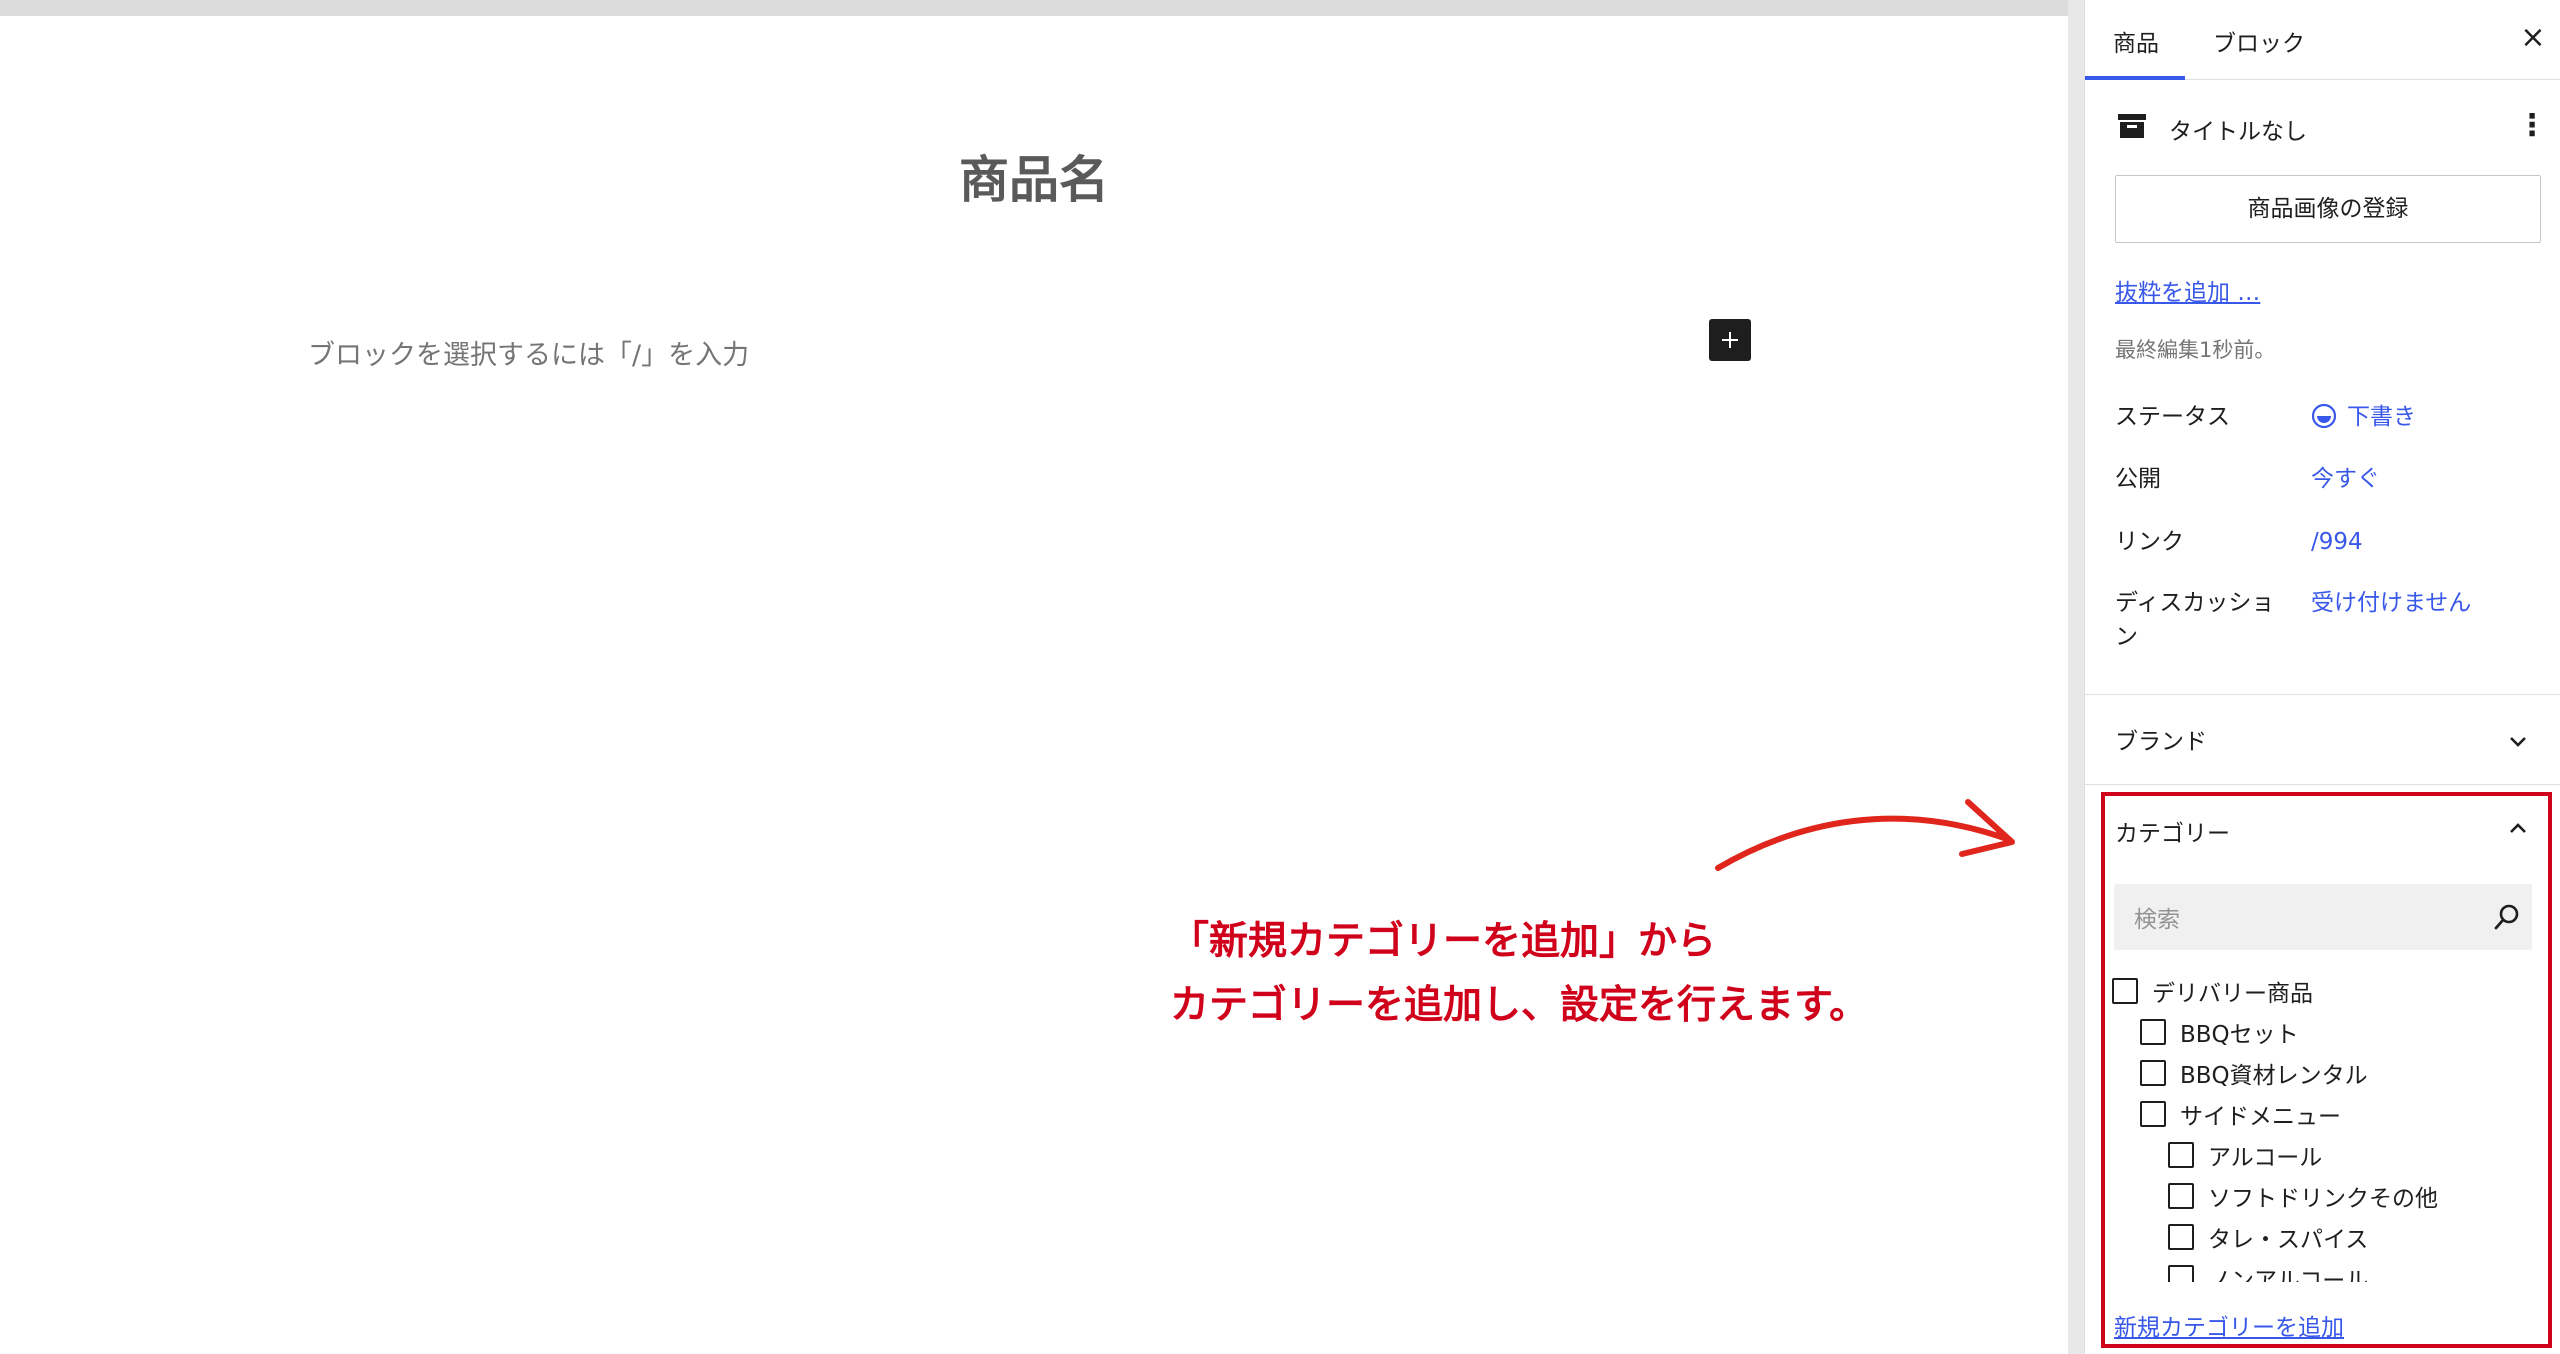 The width and height of the screenshot is (2560, 1354). I want to click on discussion-value: 受け付けません, so click(2391, 603).